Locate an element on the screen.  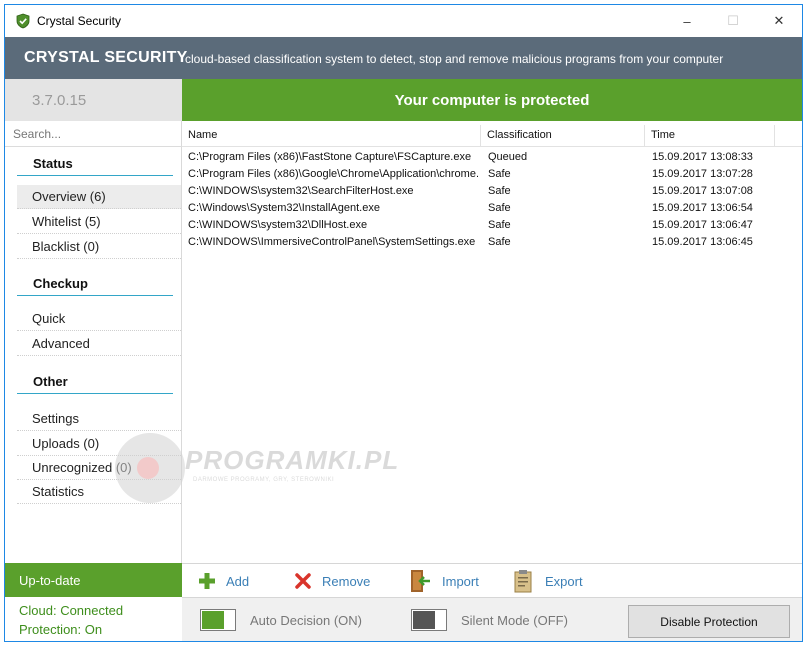
sidebar-item-label: Uploads (0) is located at coordinates (66, 443).